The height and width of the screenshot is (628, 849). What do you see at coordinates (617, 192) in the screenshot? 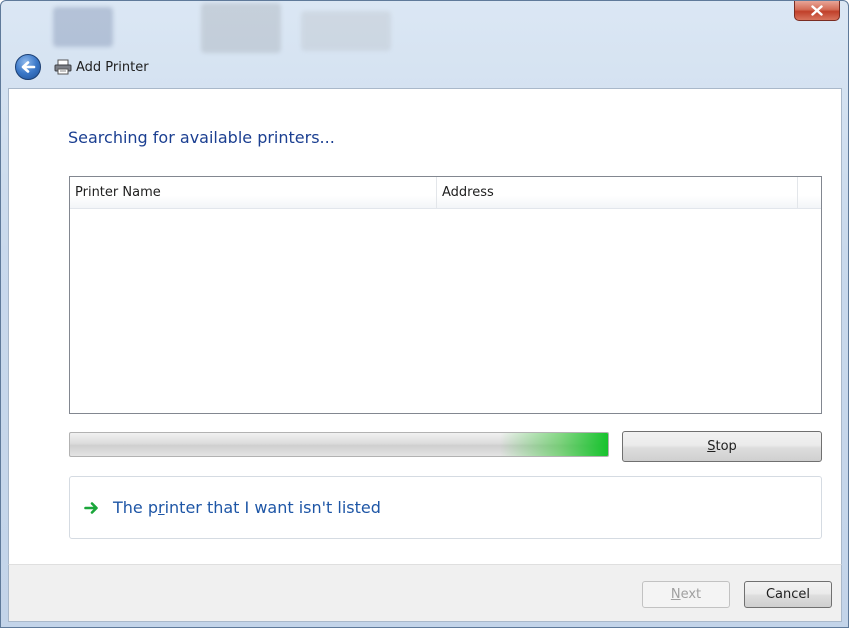
I see `column-header-address: Address` at bounding box center [617, 192].